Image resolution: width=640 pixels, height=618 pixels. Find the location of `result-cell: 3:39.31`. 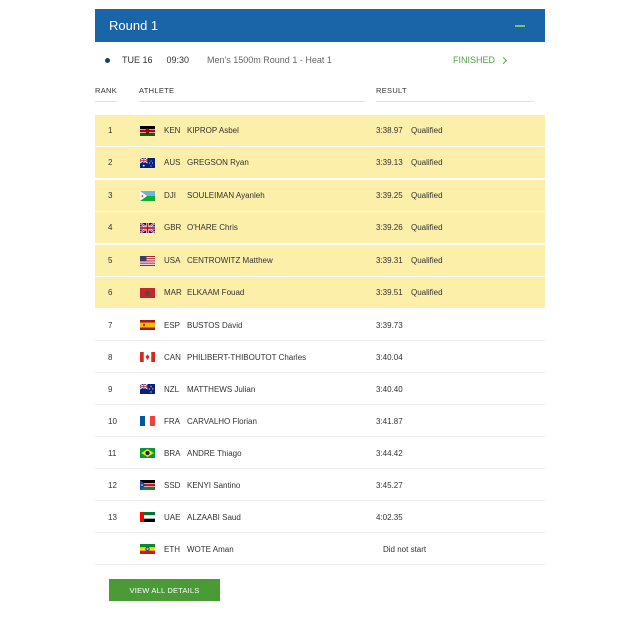

result-cell: 3:39.31 is located at coordinates (389, 260).